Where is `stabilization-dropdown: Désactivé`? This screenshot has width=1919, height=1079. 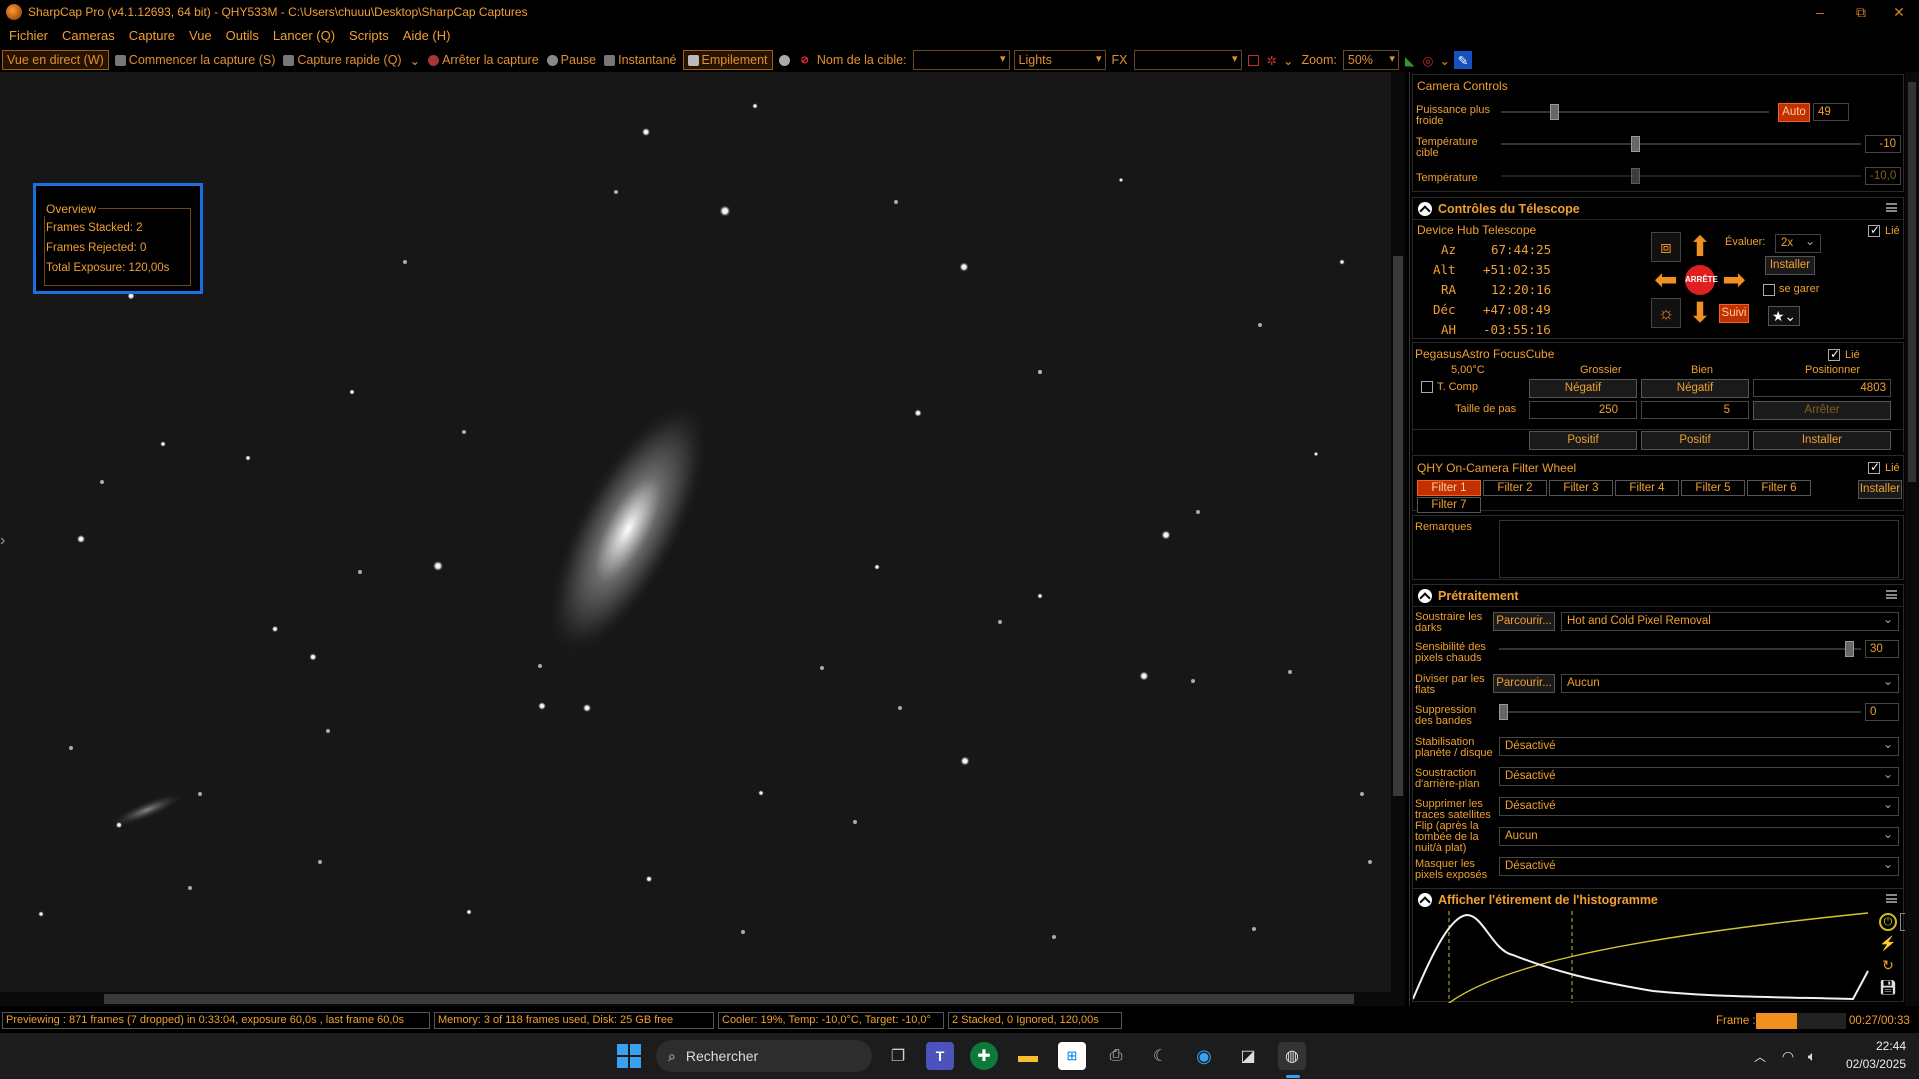
stabilization-dropdown: Désactivé is located at coordinates (1699, 746).